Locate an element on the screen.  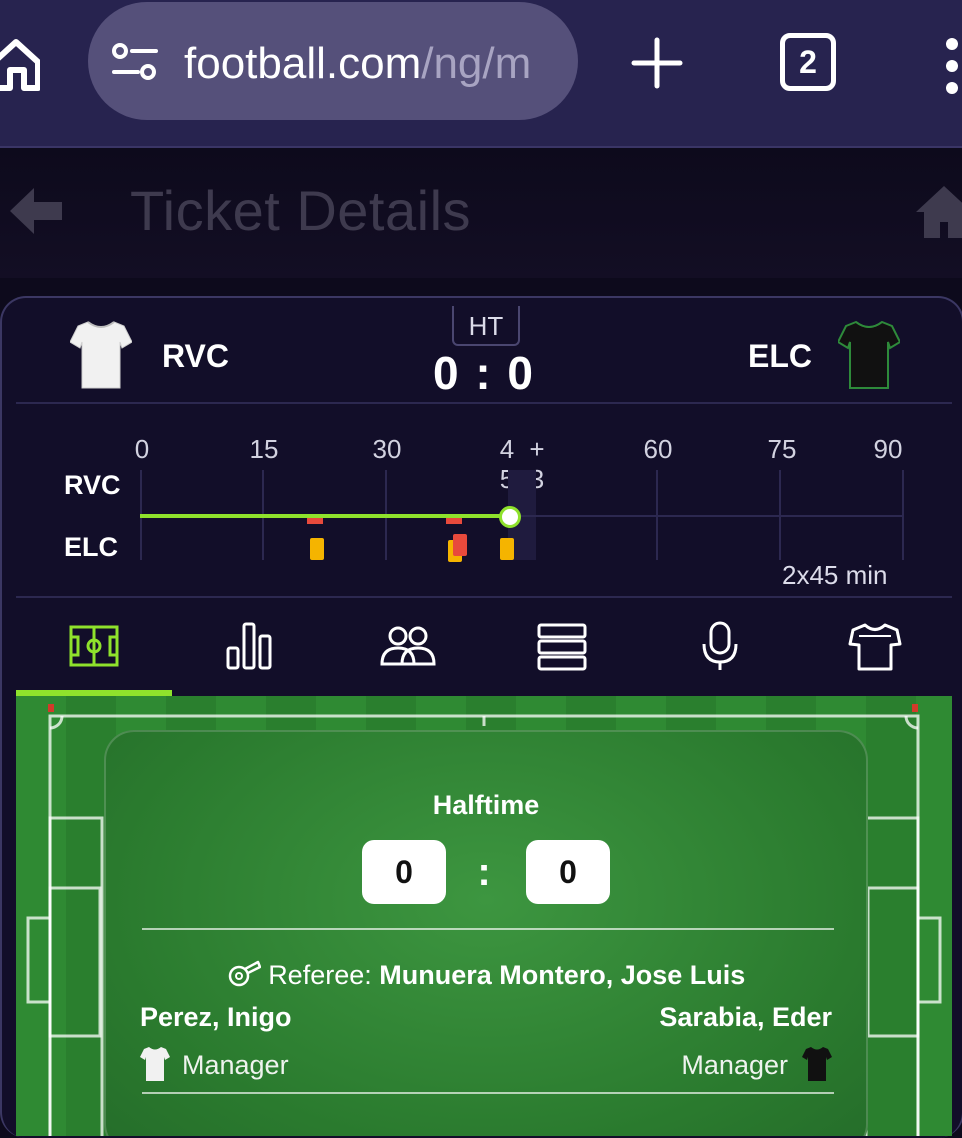
browser-home-icon is located at coordinates (20, 64).